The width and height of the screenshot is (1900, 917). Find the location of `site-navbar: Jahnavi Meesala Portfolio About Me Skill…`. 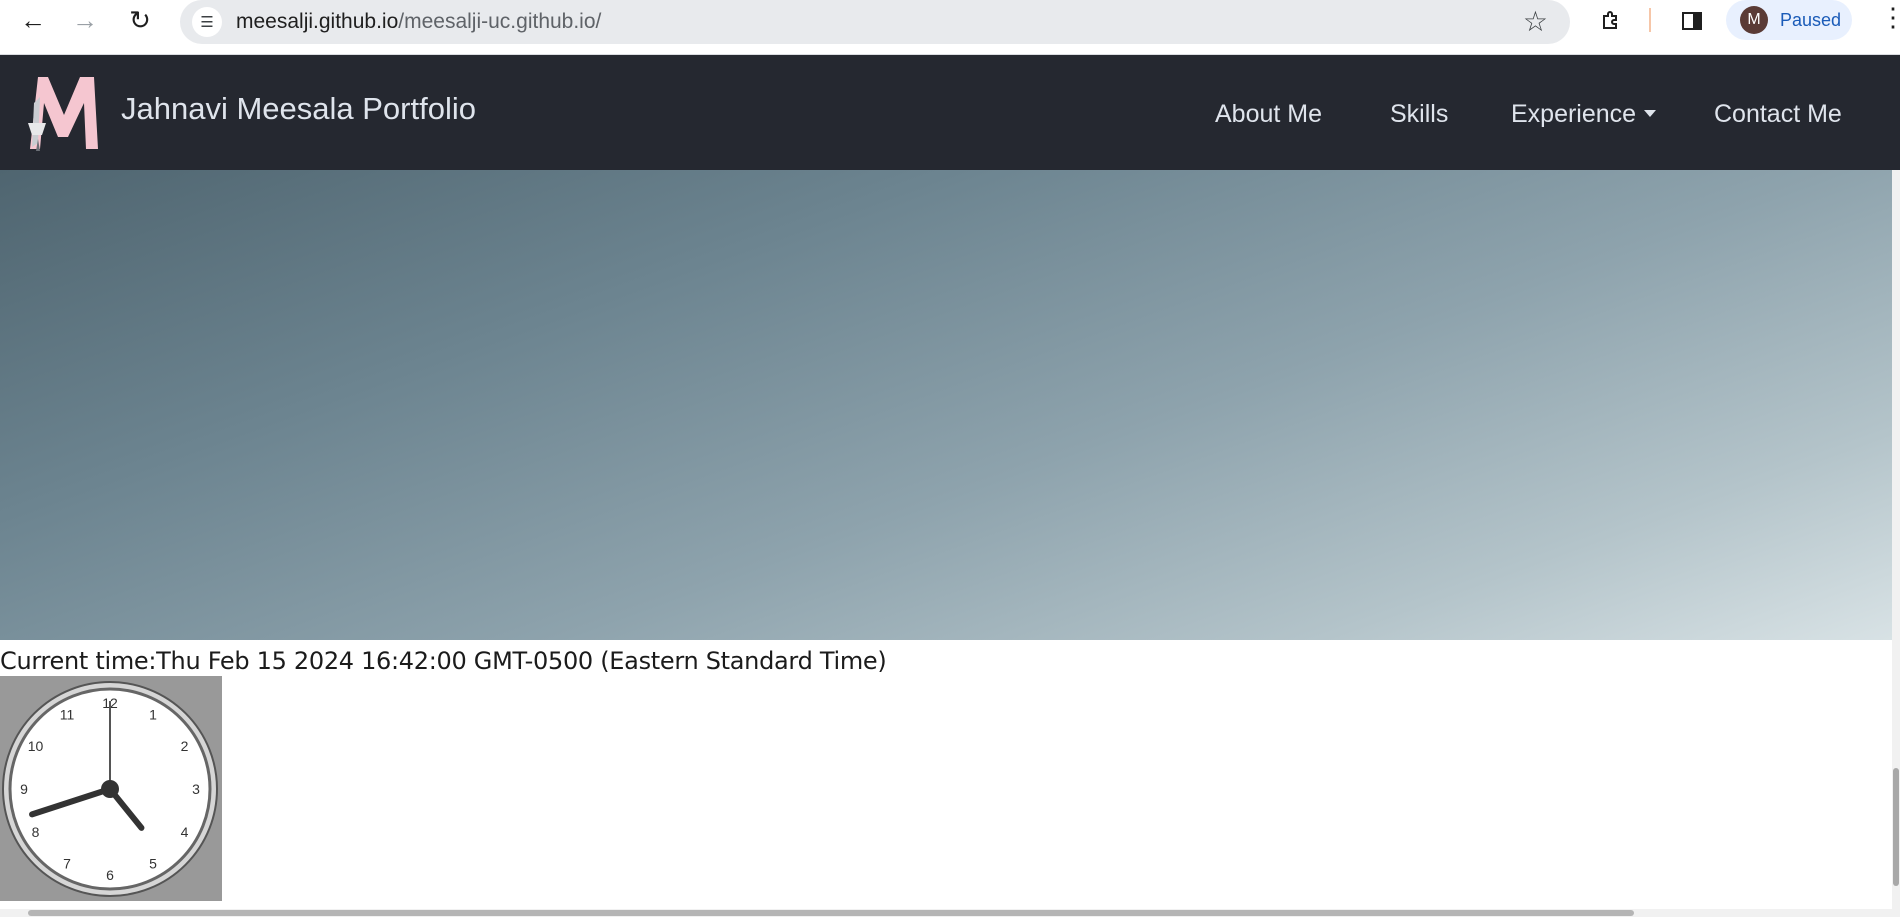

site-navbar: Jahnavi Meesala Portfolio About Me Skill… is located at coordinates (950, 112).